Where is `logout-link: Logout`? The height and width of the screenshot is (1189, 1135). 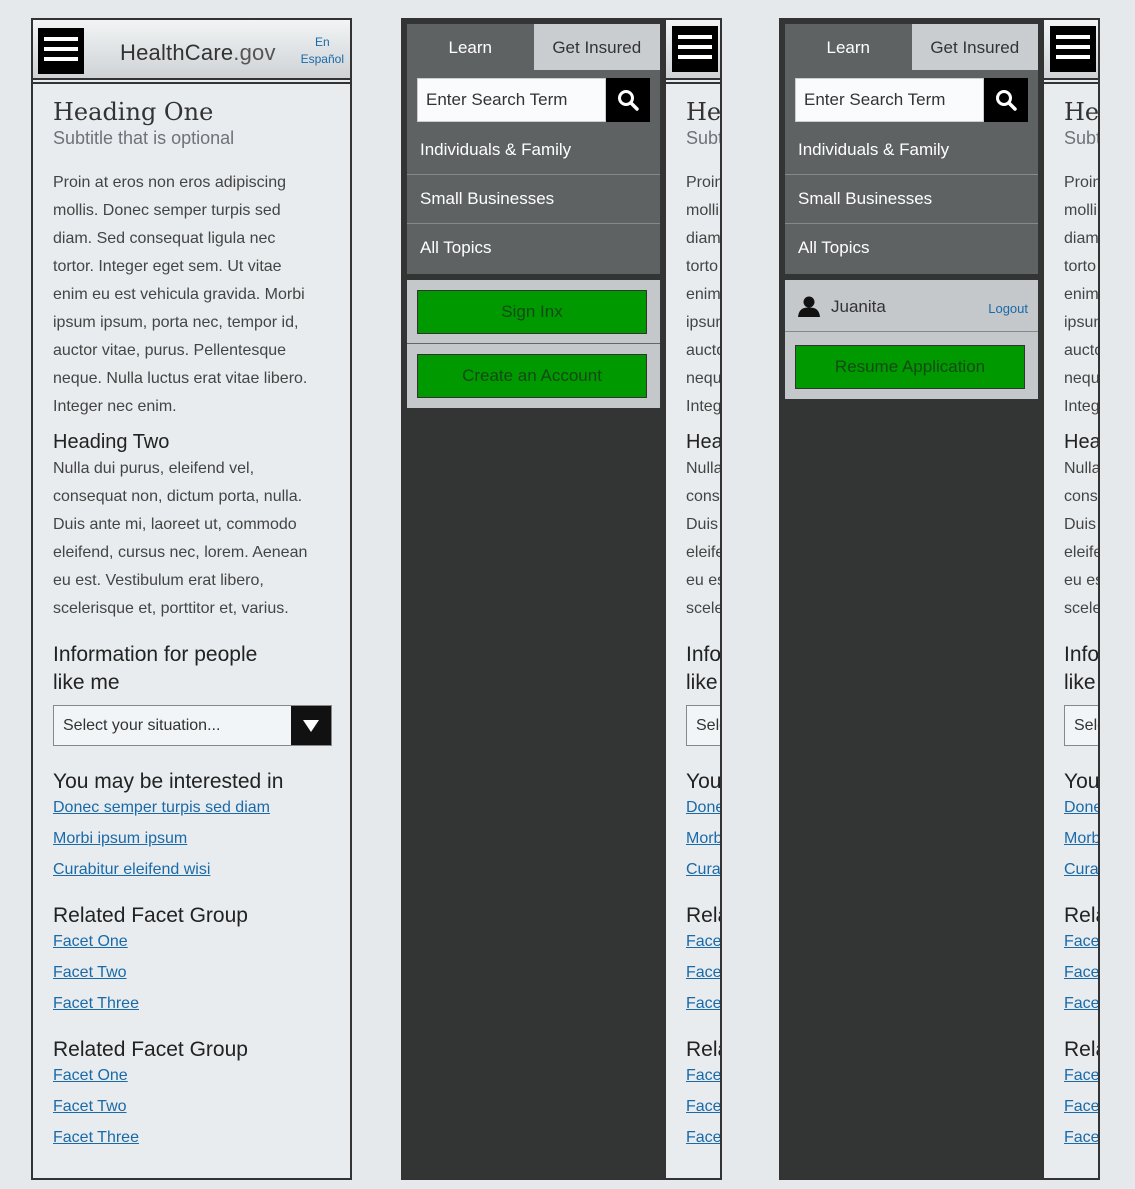
logout-link: Logout is located at coordinates (1008, 308).